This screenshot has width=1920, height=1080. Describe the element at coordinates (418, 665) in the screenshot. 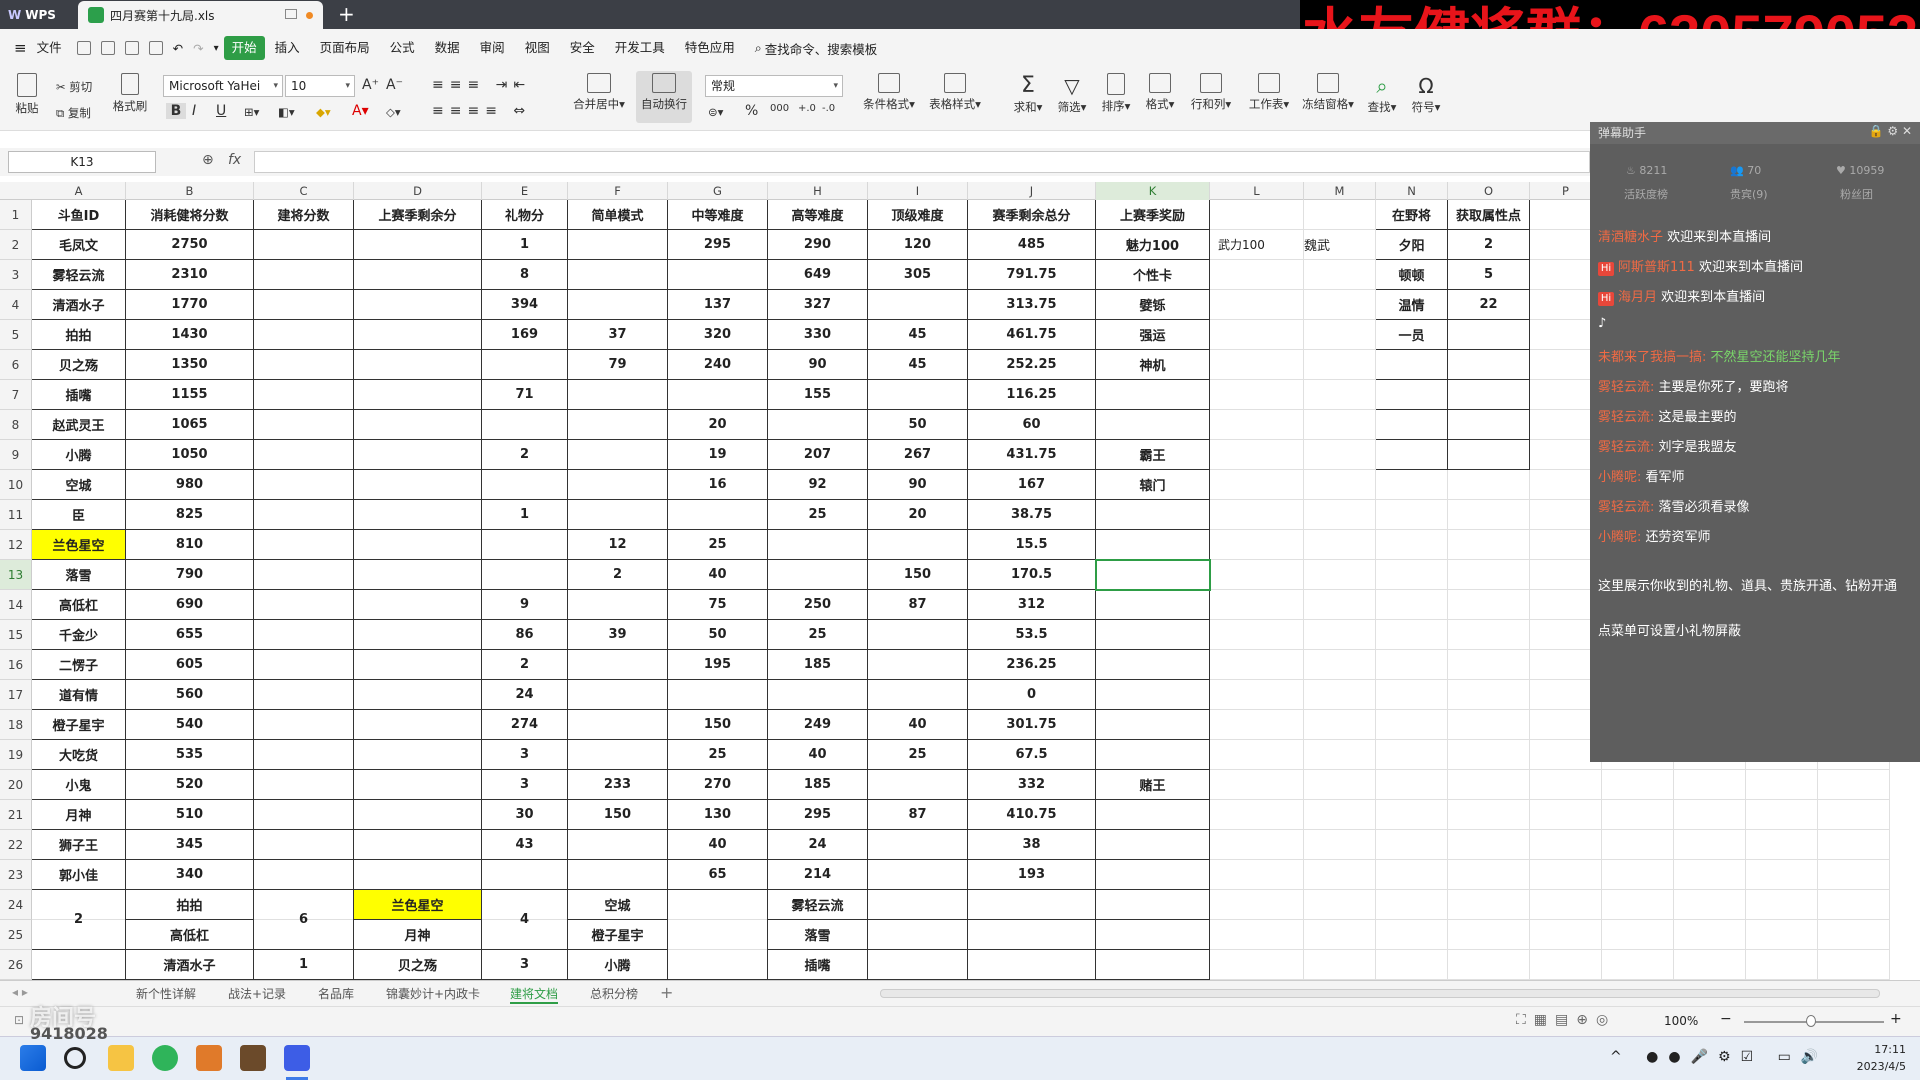

I see `cell-D16` at that location.